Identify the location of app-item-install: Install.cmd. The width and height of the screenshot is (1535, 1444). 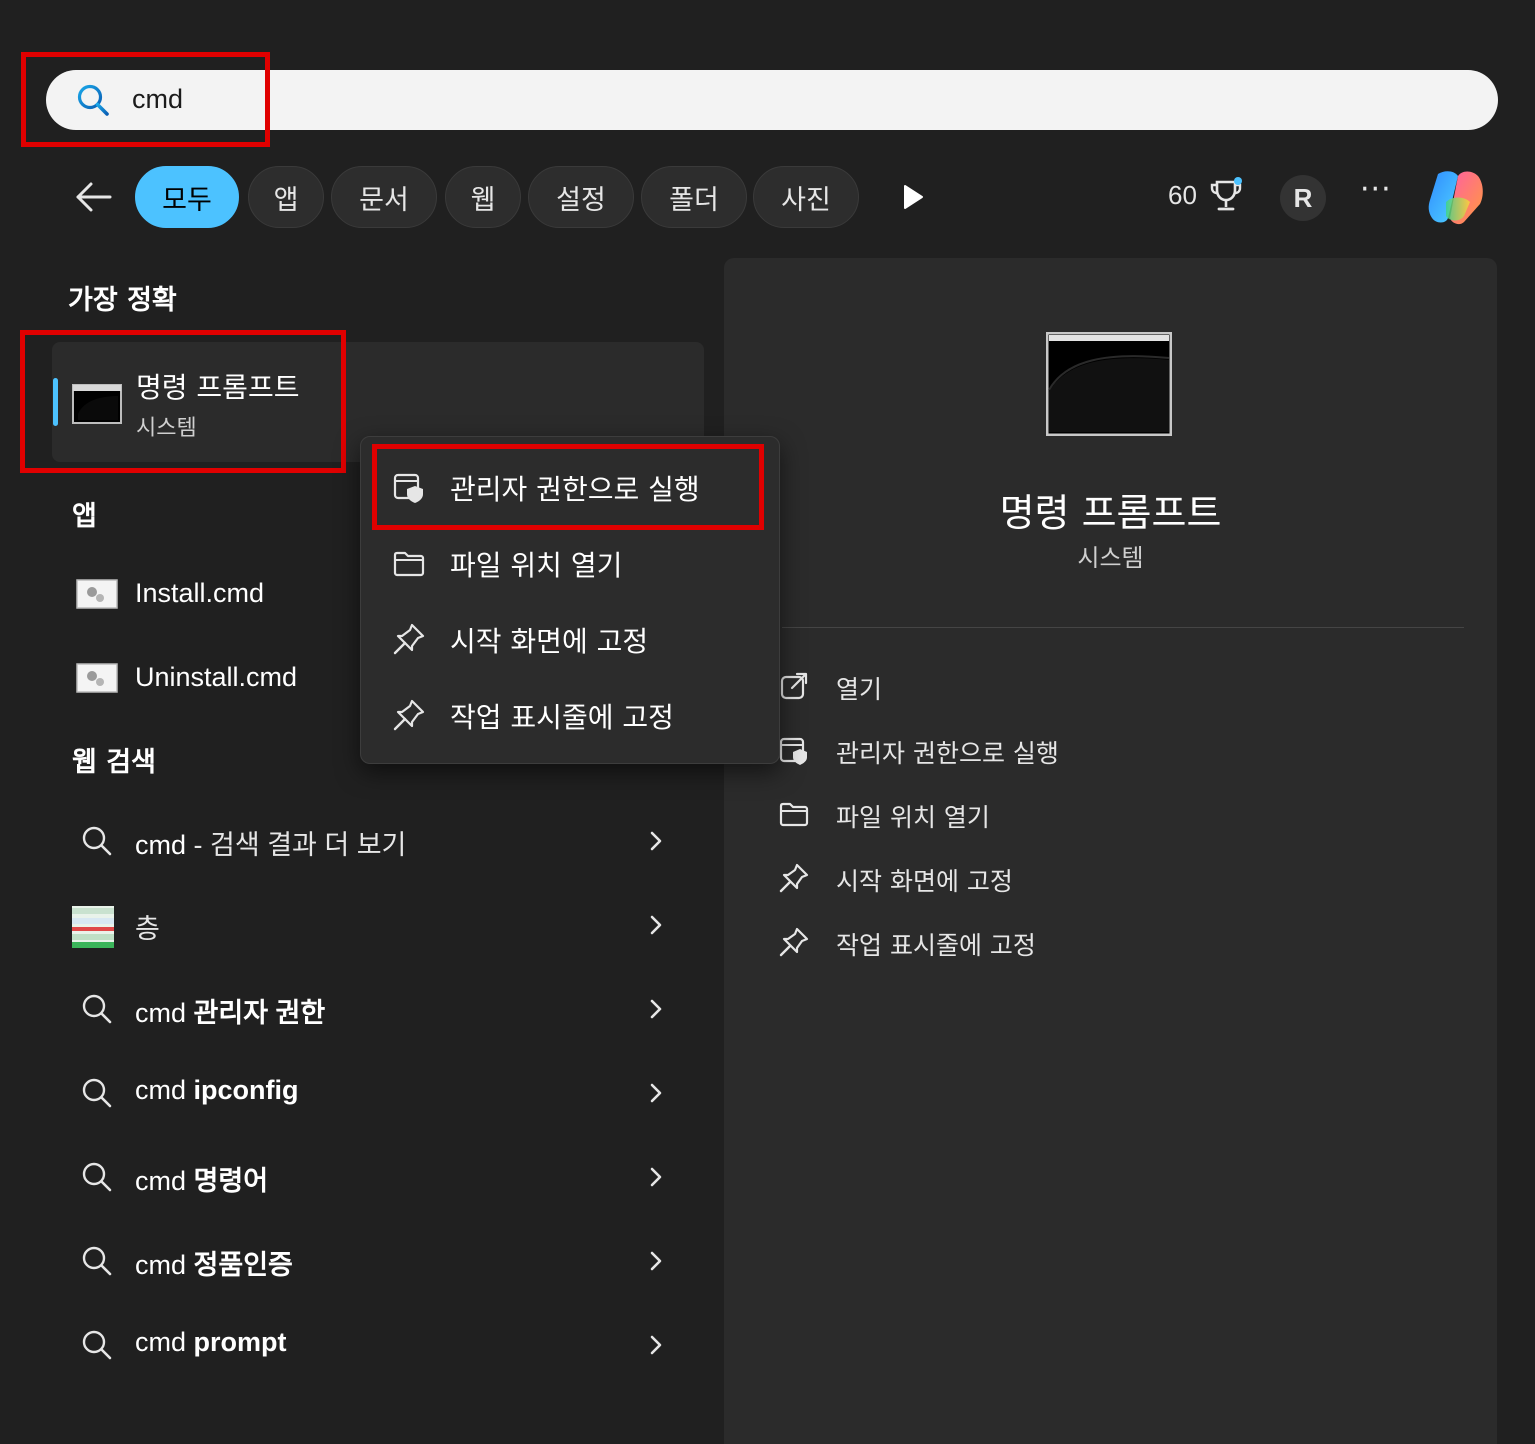
(200, 594).